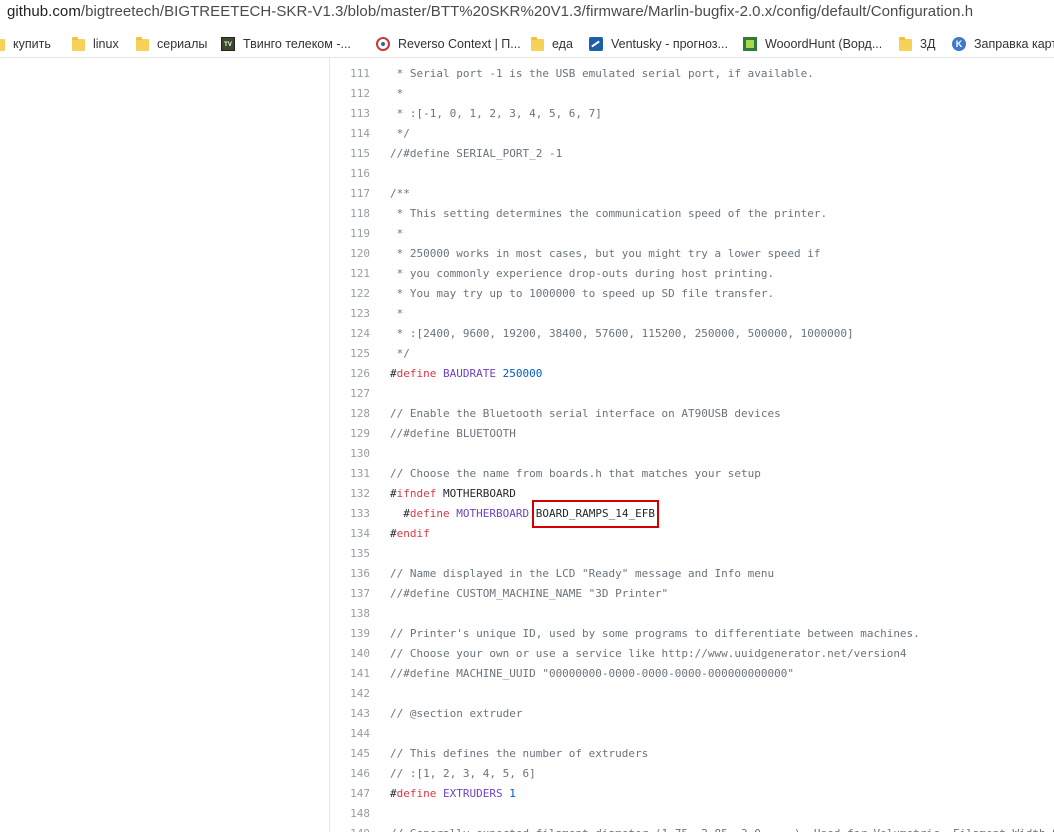 The image size is (1054, 832). Describe the element at coordinates (692, 454) in the screenshot. I see `code-line: 130` at that location.